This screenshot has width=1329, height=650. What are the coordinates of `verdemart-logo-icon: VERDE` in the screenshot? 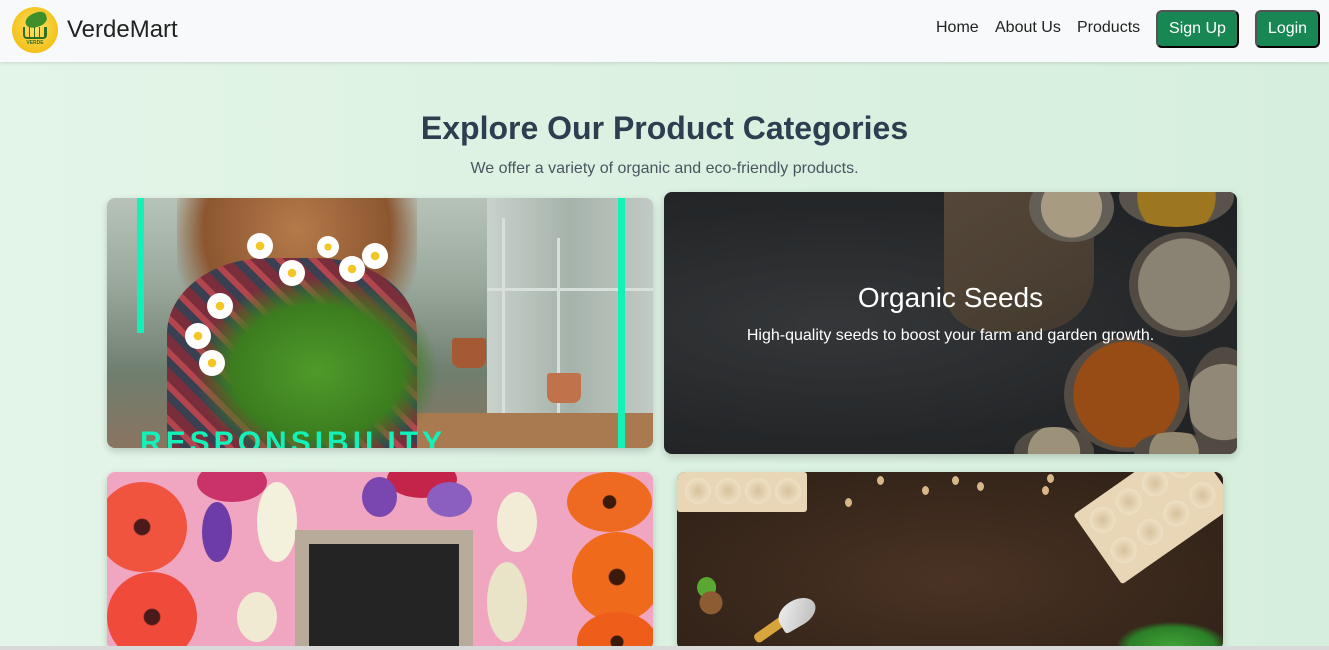 It's located at (35, 30).